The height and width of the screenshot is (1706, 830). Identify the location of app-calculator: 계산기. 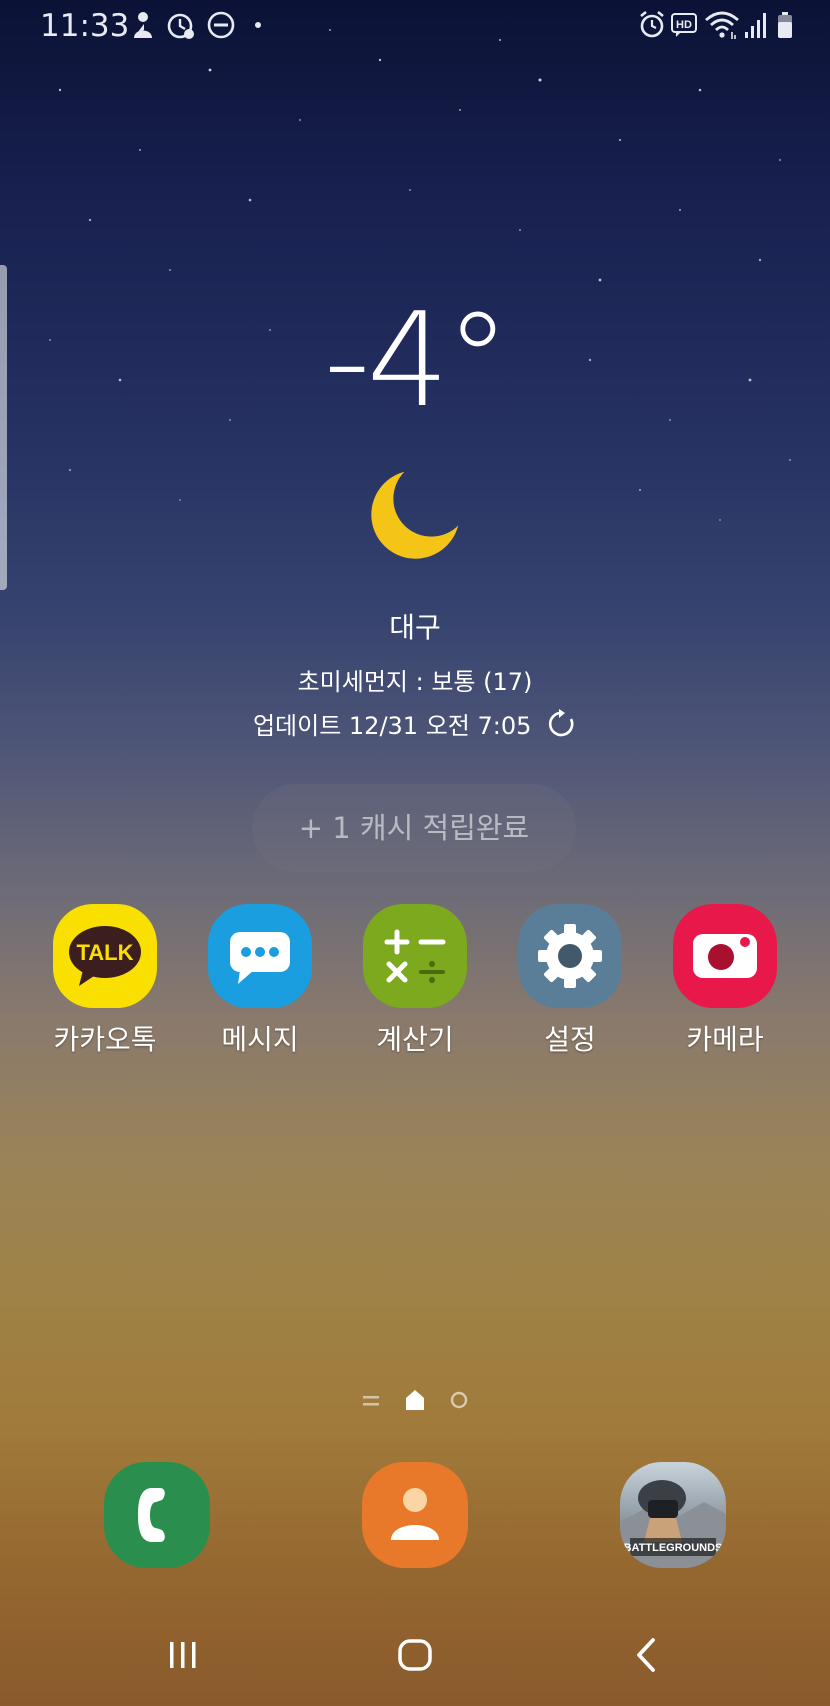
(415, 981).